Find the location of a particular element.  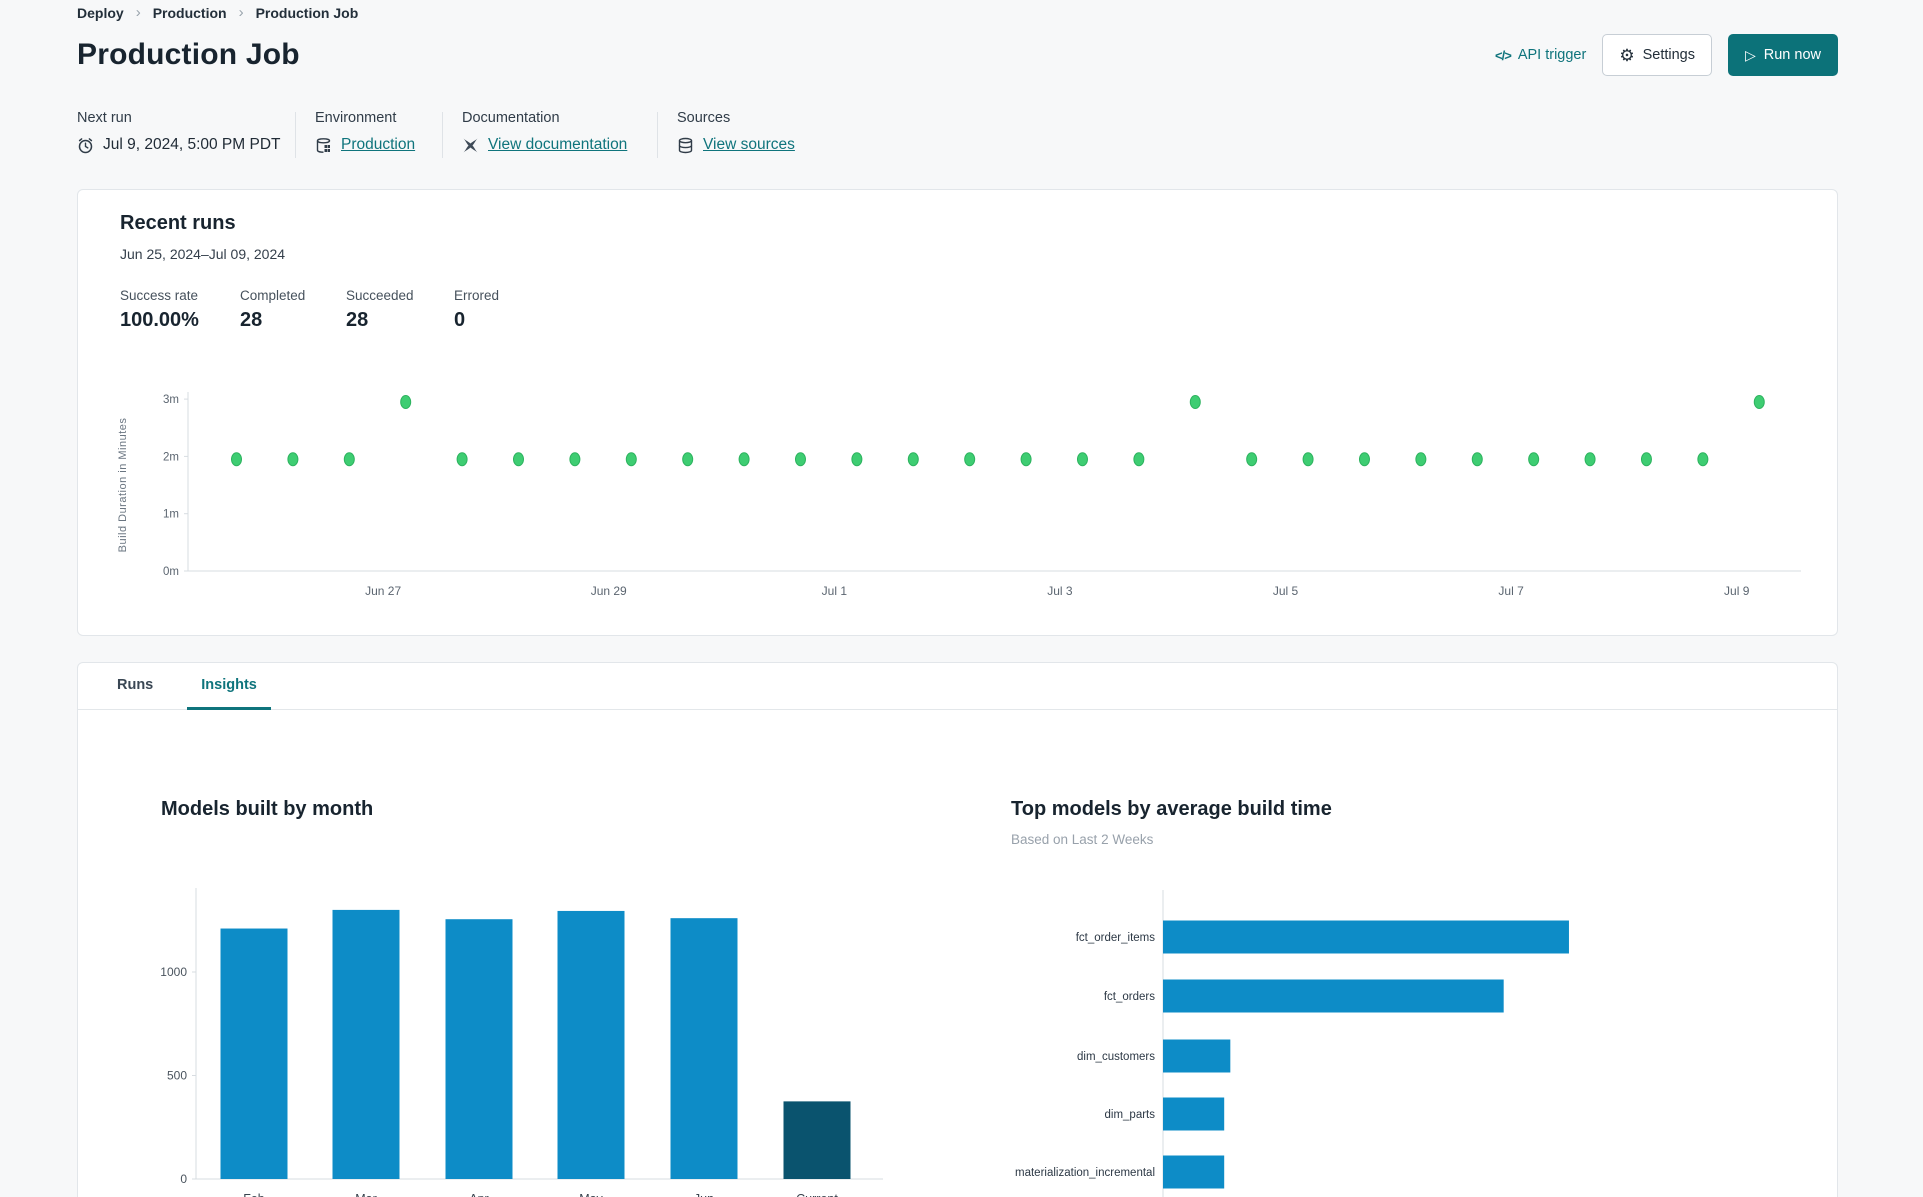

stat-errored: Errored 0 is located at coordinates (477, 309).